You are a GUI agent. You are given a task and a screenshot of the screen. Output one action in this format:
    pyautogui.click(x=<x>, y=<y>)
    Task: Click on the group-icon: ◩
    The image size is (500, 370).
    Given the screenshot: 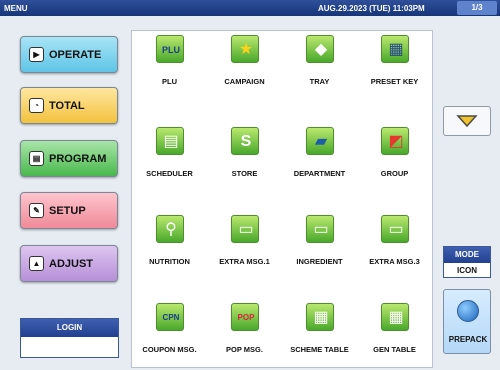 What is the action you would take?
    pyautogui.click(x=395, y=141)
    